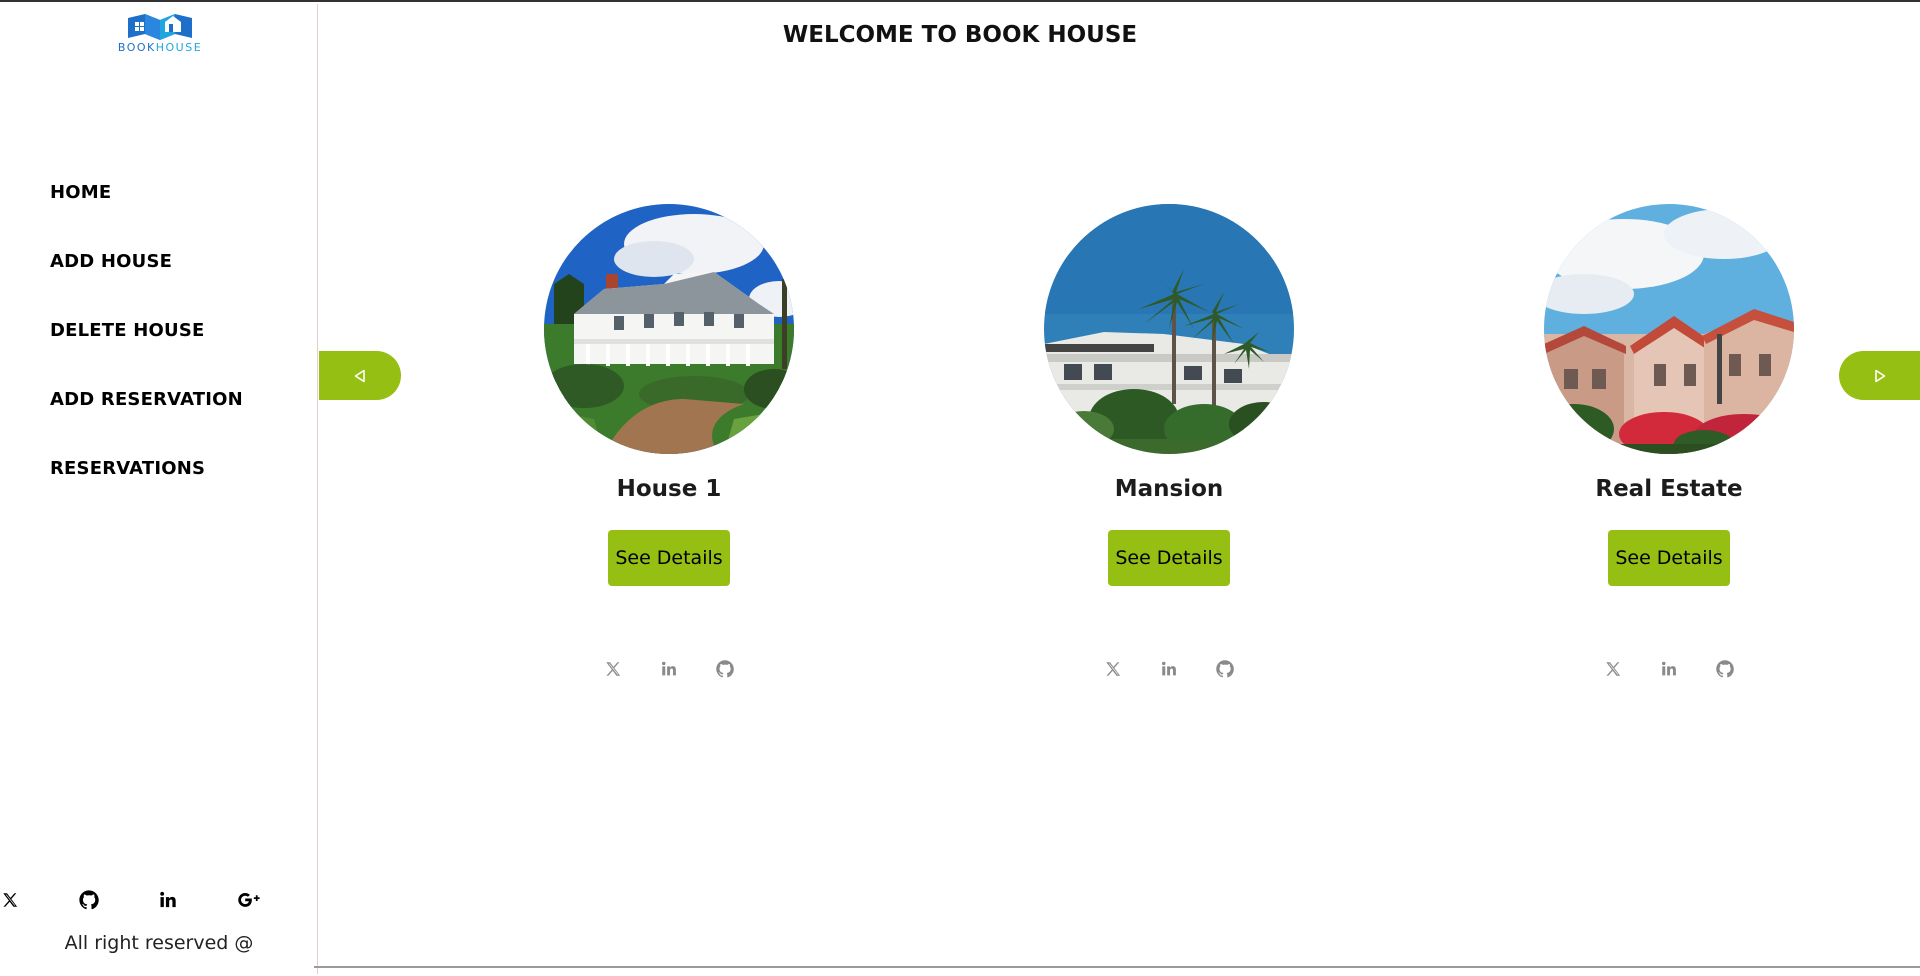 The image size is (1920, 976). I want to click on logo-text-accent: HOUSE, so click(179, 47).